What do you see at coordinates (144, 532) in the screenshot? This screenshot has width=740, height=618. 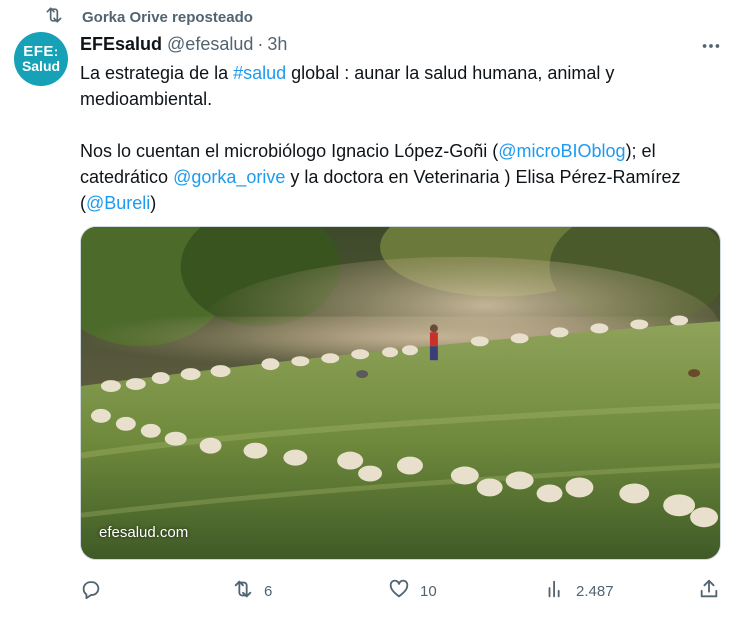 I see `media-watermark: efesalud.com` at bounding box center [144, 532].